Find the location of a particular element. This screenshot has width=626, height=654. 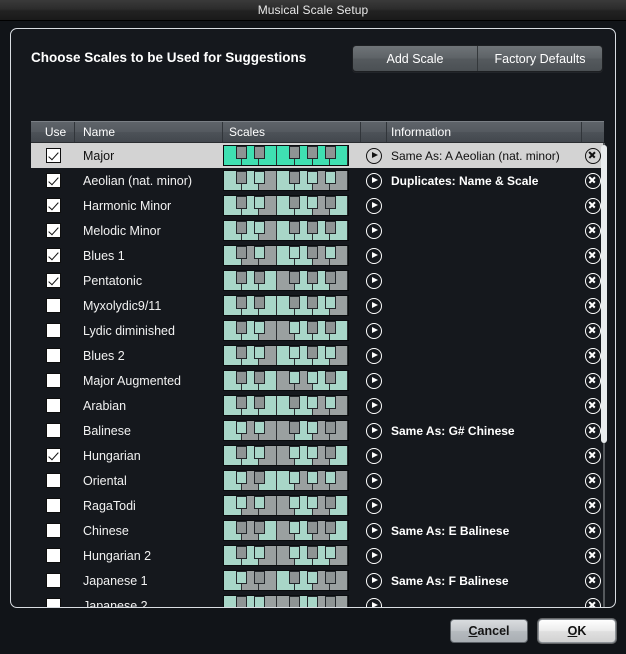

name-cell: Japanese 2 is located at coordinates (149, 600).